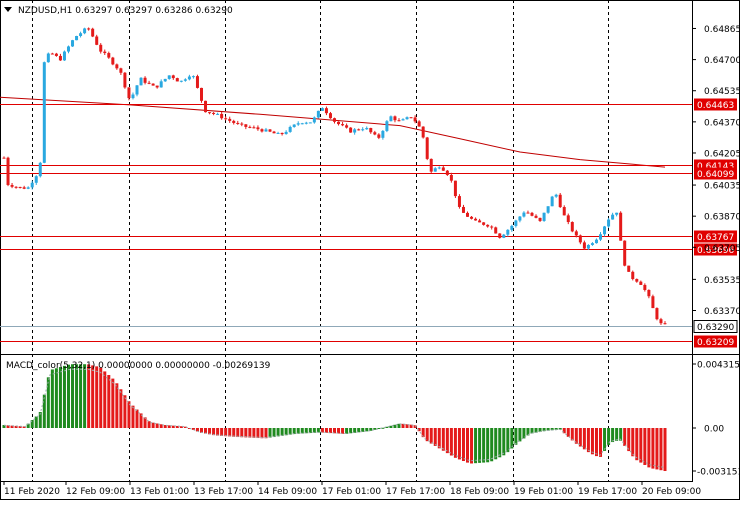  I want to click on time-label-5: 17 Feb 01:00, so click(351, 492).